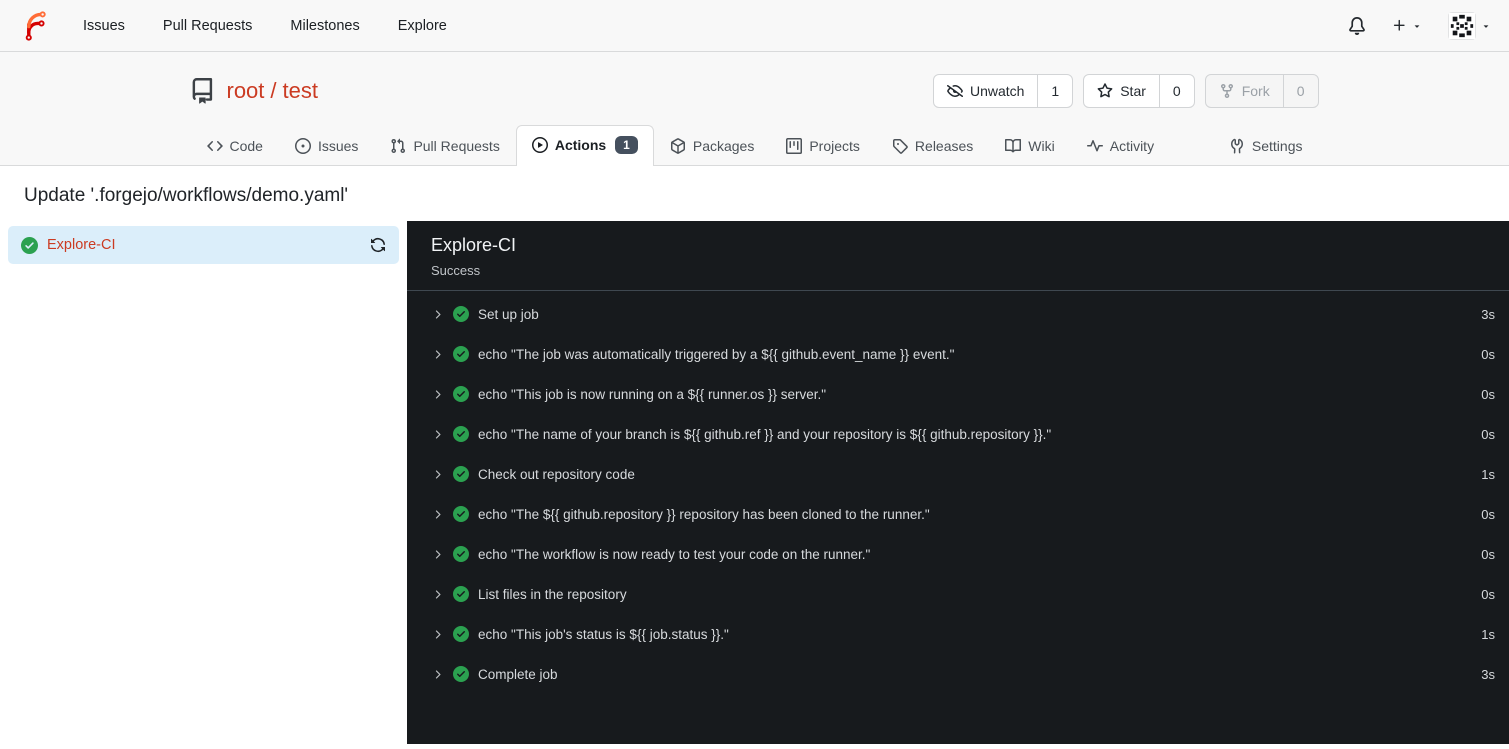 The width and height of the screenshot is (1509, 749). What do you see at coordinates (958, 256) in the screenshot?
I see `job-log-header: Explore-CI Success` at bounding box center [958, 256].